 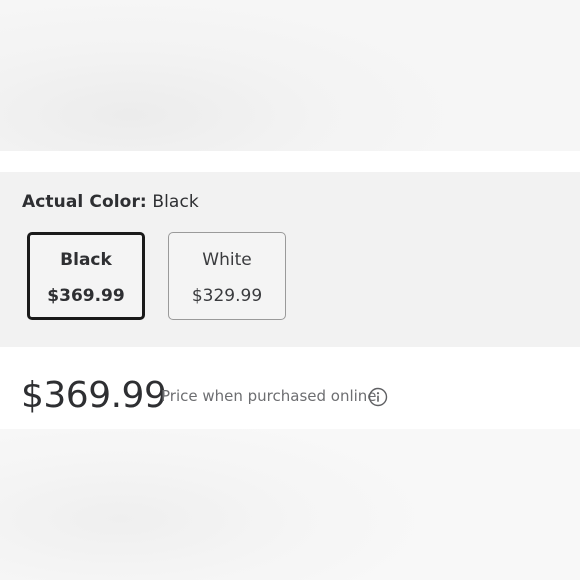 What do you see at coordinates (269, 396) in the screenshot?
I see `price-note: Price when purchased online` at bounding box center [269, 396].